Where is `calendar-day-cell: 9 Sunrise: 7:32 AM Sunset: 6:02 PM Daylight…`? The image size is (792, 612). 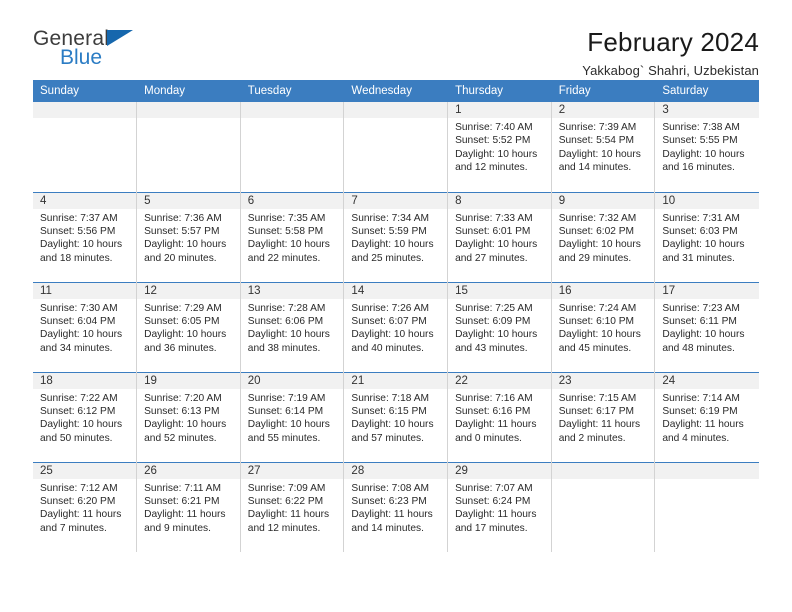
calendar-day-cell: 9 Sunrise: 7:32 AM Sunset: 6:02 PM Daylight… is located at coordinates (603, 236).